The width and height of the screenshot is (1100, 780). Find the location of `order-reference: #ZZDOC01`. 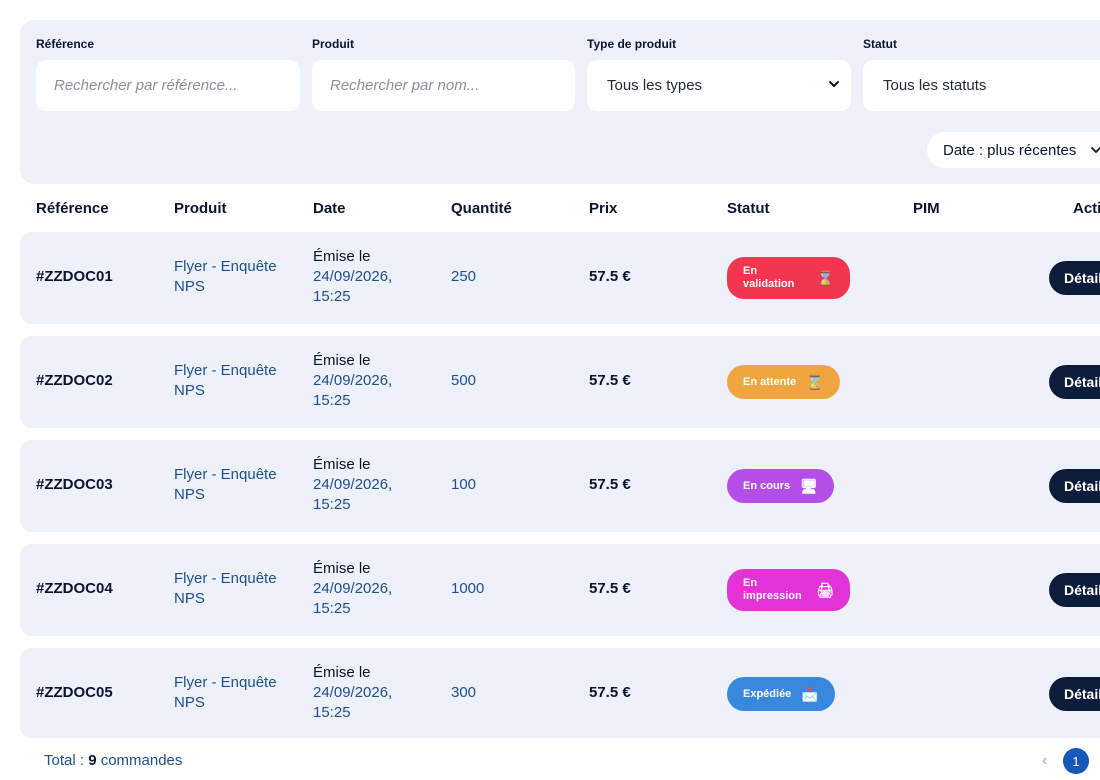

order-reference: #ZZDOC01 is located at coordinates (74, 276).